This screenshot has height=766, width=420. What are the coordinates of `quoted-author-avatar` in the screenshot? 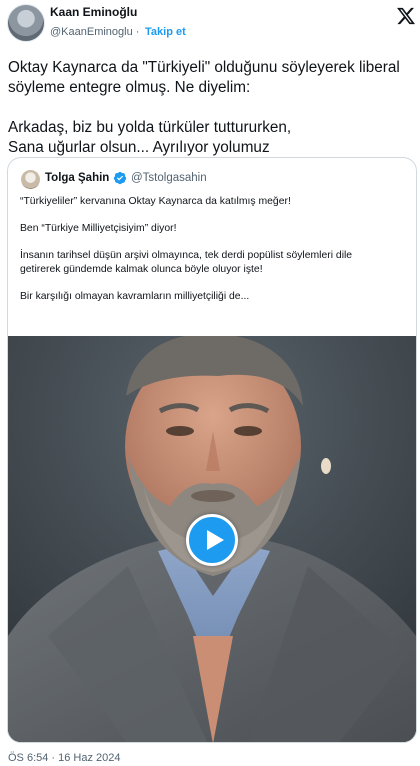 It's located at (30, 179).